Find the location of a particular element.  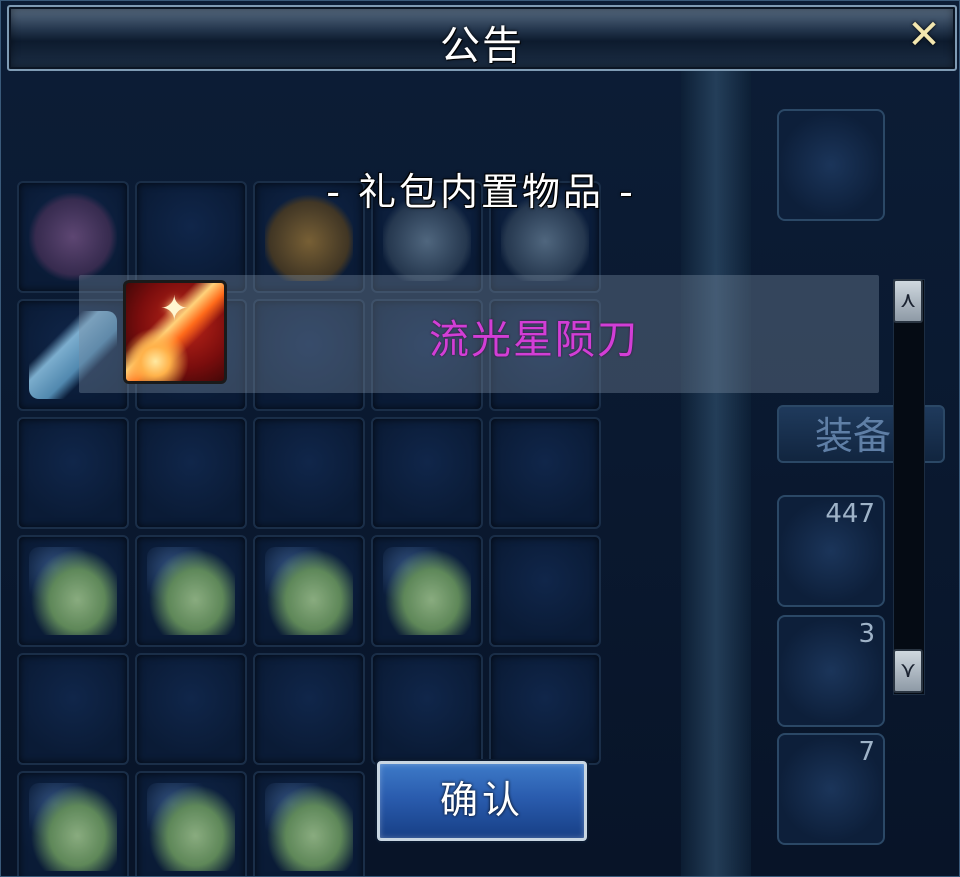

scrollbar-track is located at coordinates (909, 487).